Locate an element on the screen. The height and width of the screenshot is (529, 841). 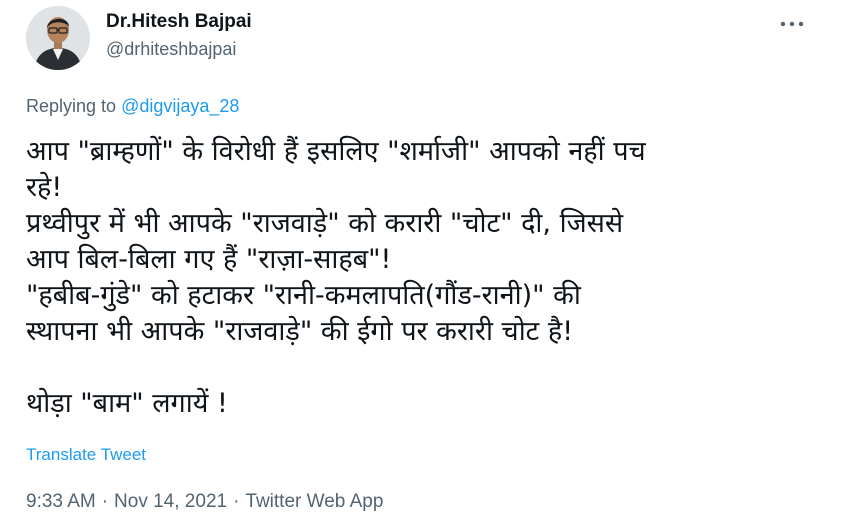
avatar is located at coordinates (58, 38).